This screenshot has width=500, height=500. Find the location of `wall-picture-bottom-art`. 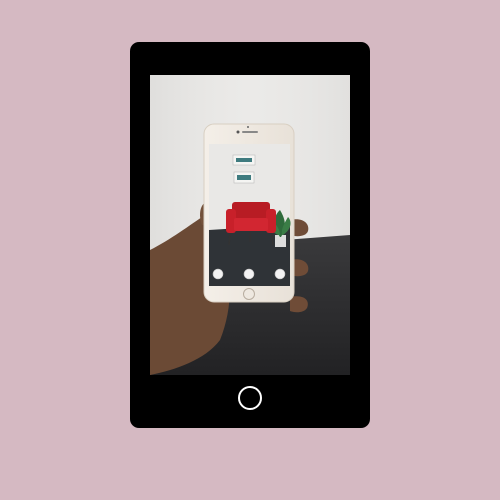

wall-picture-bottom-art is located at coordinates (244, 177).